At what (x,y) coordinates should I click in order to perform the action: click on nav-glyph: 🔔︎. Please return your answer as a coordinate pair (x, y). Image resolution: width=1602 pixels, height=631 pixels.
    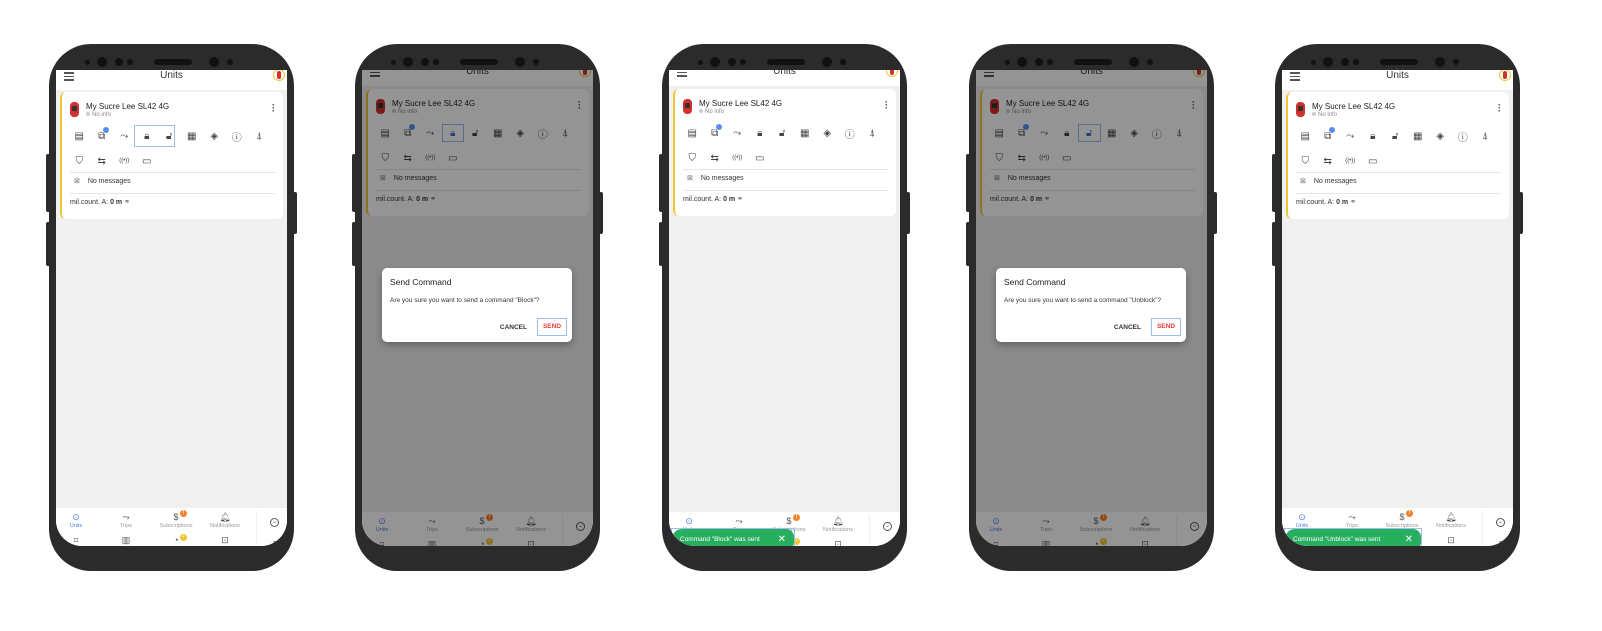
    Looking at the image, I should click on (838, 521).